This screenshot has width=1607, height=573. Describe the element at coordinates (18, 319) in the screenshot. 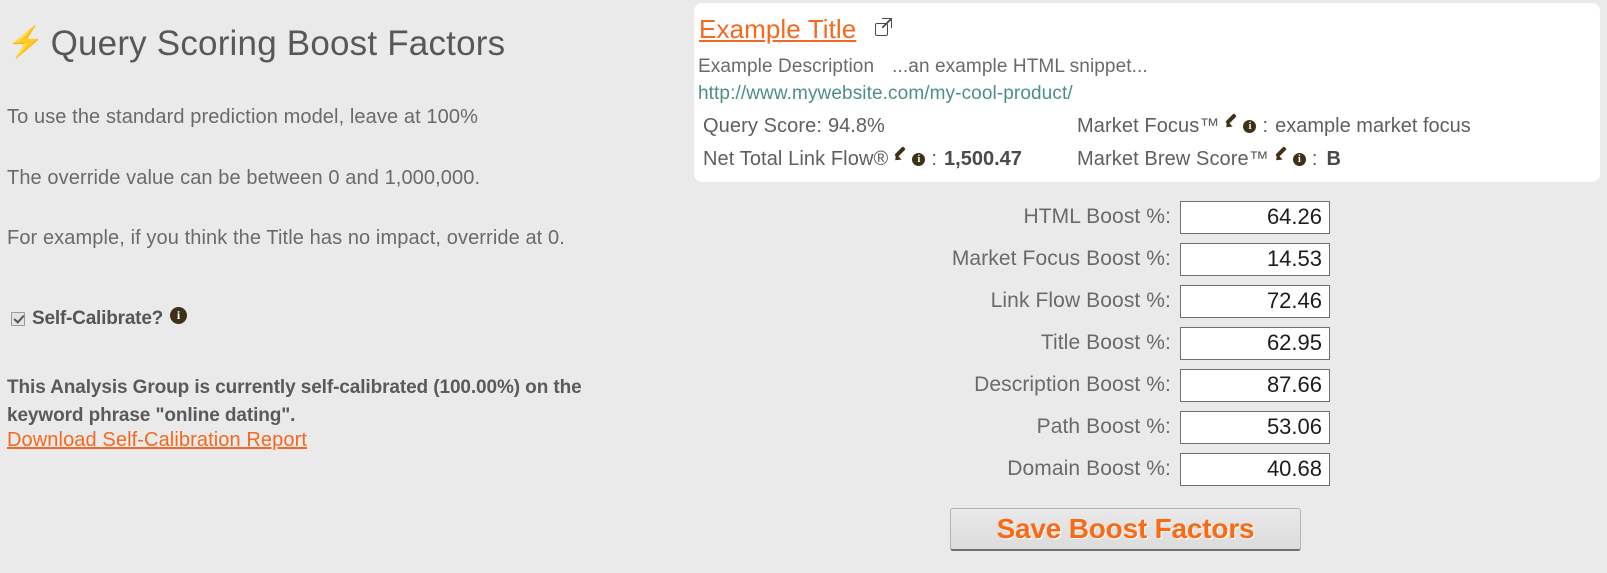

I see `self-calibrate-checkbox` at that location.